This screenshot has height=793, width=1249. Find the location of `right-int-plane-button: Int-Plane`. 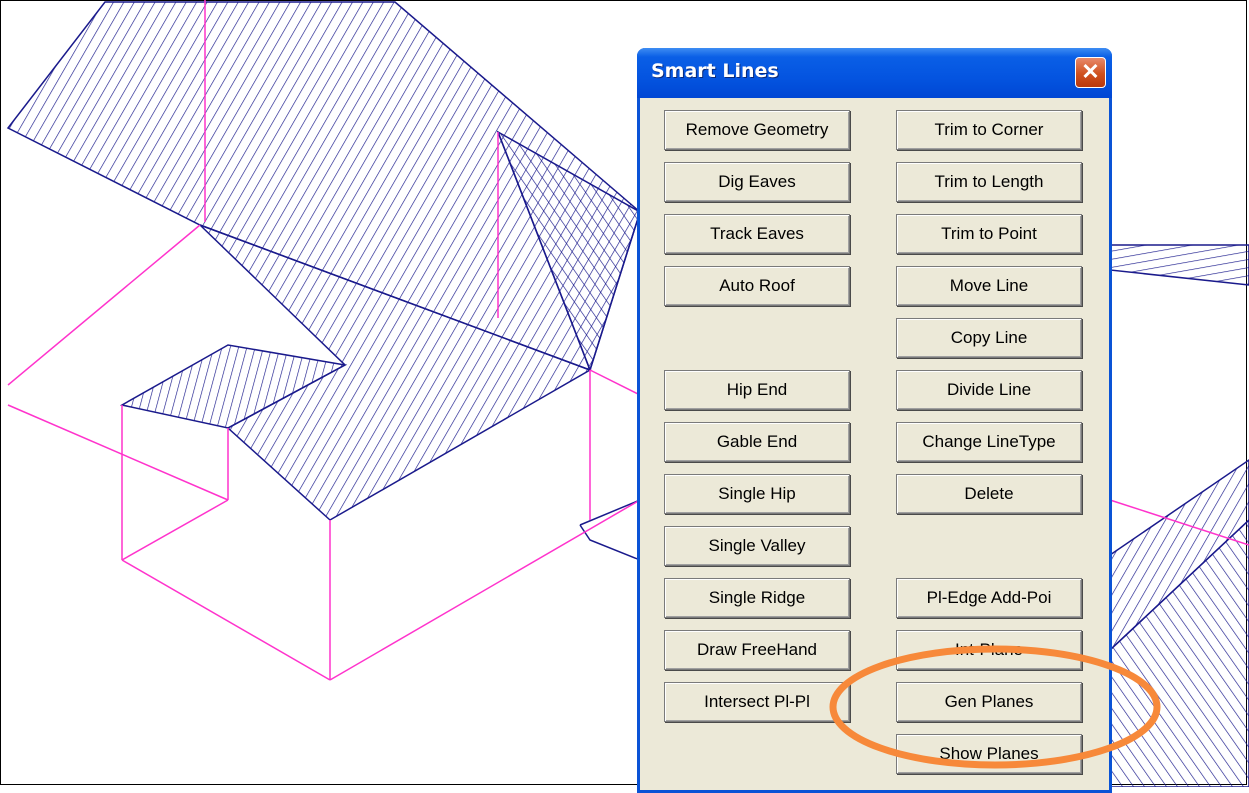

right-int-plane-button: Int-Plane is located at coordinates (989, 650).